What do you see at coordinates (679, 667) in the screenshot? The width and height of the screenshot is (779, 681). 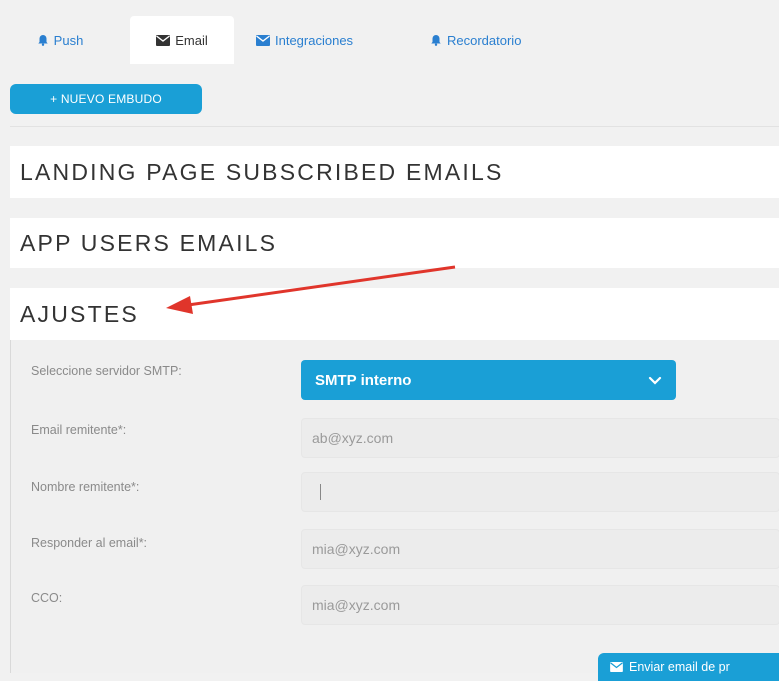 I see `send-test-email-label: Enviar email de pr` at bounding box center [679, 667].